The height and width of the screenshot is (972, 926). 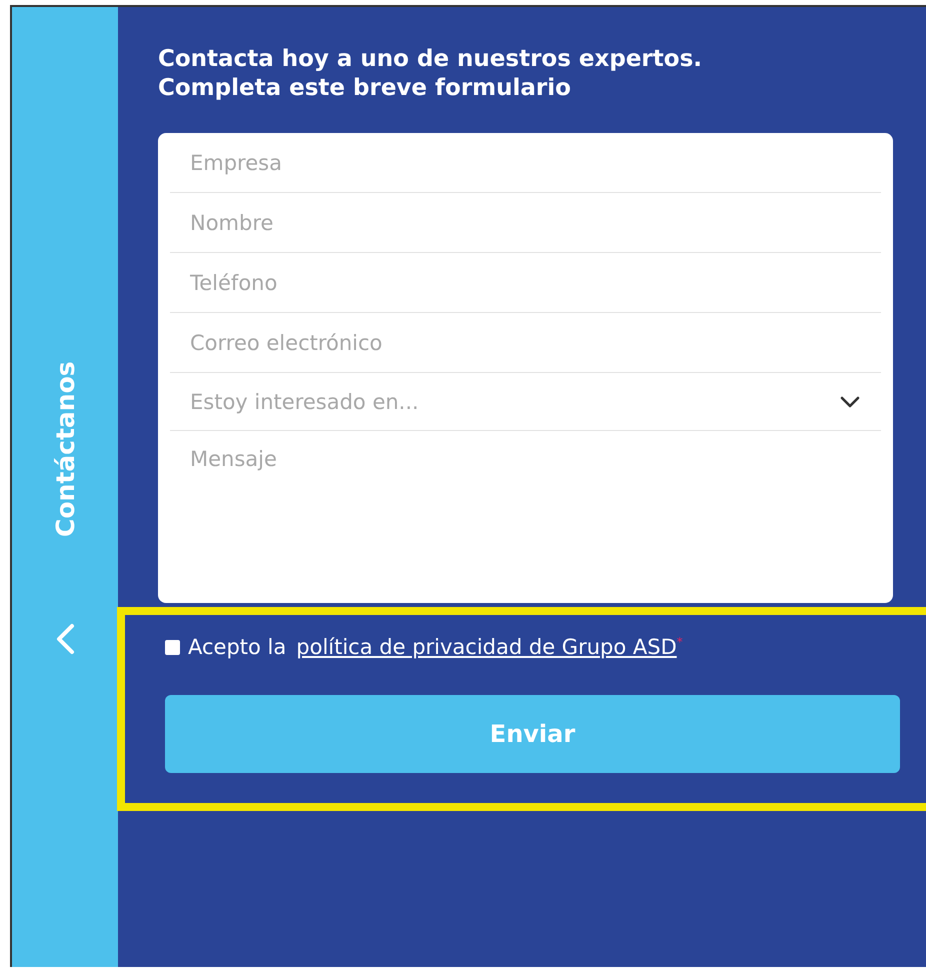 What do you see at coordinates (525, 283) in the screenshot?
I see `input-field: Teléfono` at bounding box center [525, 283].